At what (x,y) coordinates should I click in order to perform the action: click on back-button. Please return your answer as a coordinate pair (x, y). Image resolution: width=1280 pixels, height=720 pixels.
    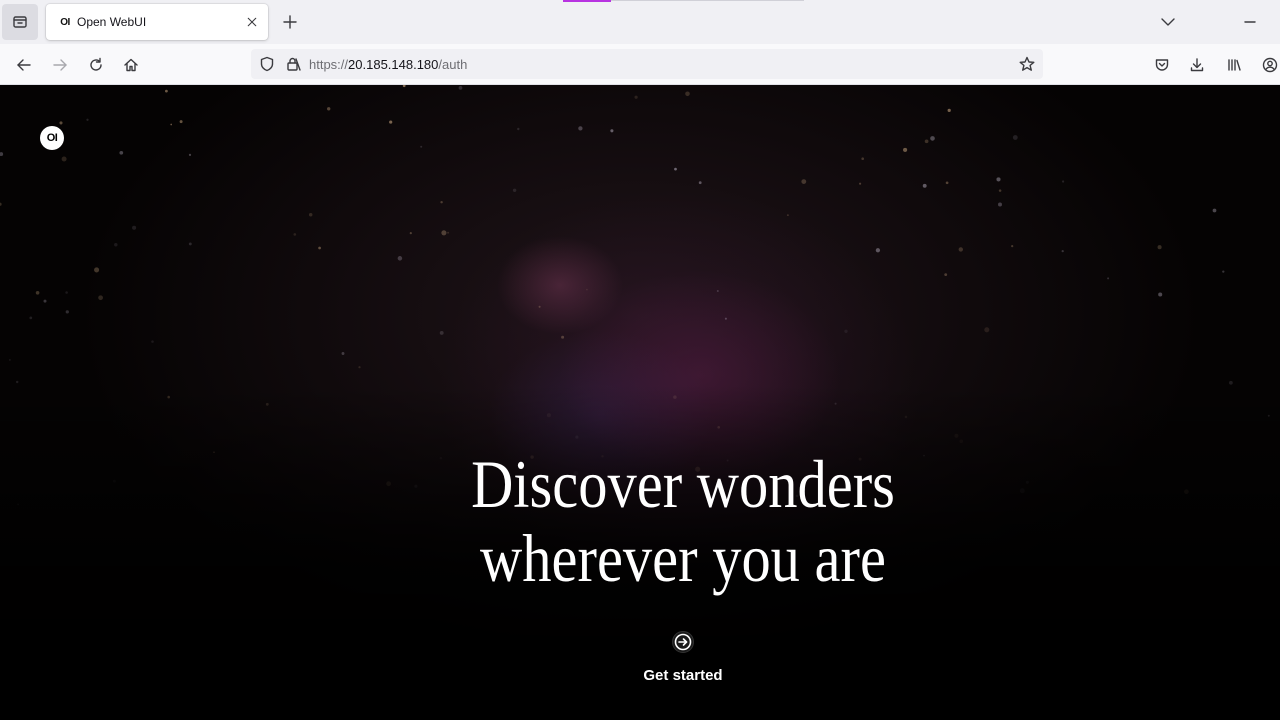
    Looking at the image, I should click on (24, 65).